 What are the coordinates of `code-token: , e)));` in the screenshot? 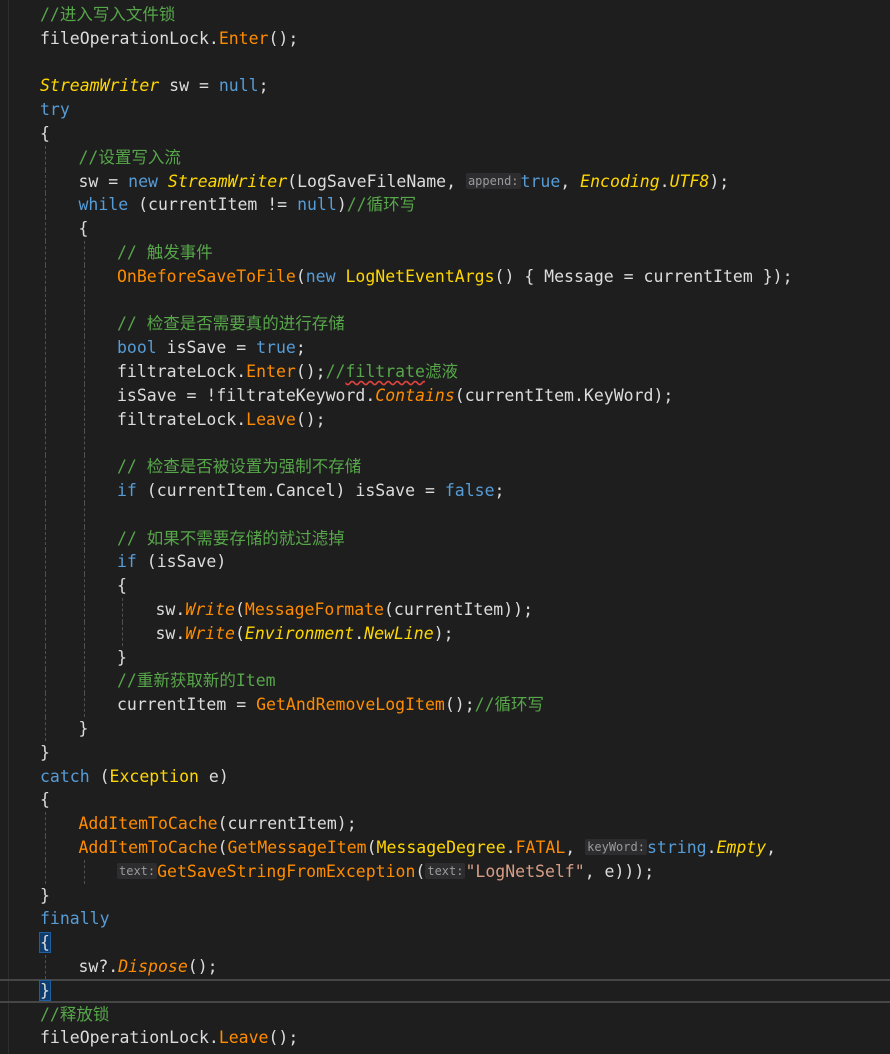 It's located at (619, 871).